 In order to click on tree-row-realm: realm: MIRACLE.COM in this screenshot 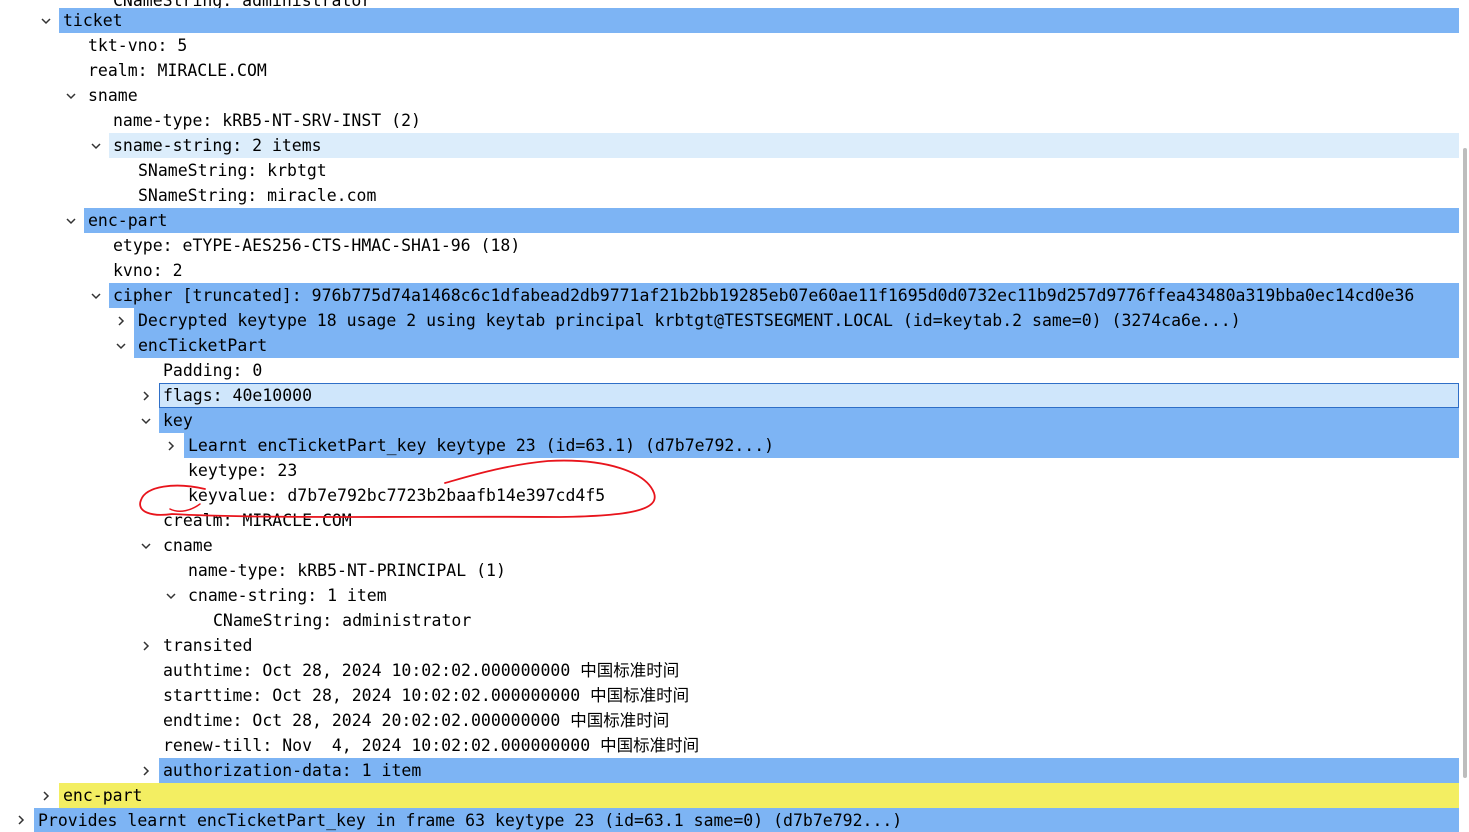, I will do `click(729, 70)`.